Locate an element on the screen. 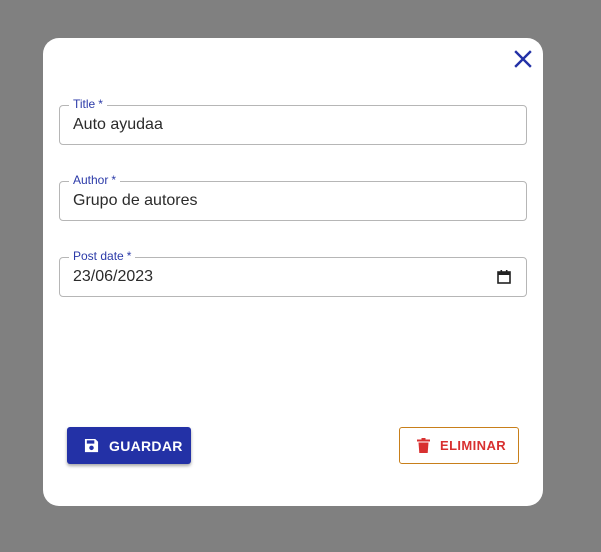 The height and width of the screenshot is (552, 601). save-button: GUARDAR is located at coordinates (129, 445).